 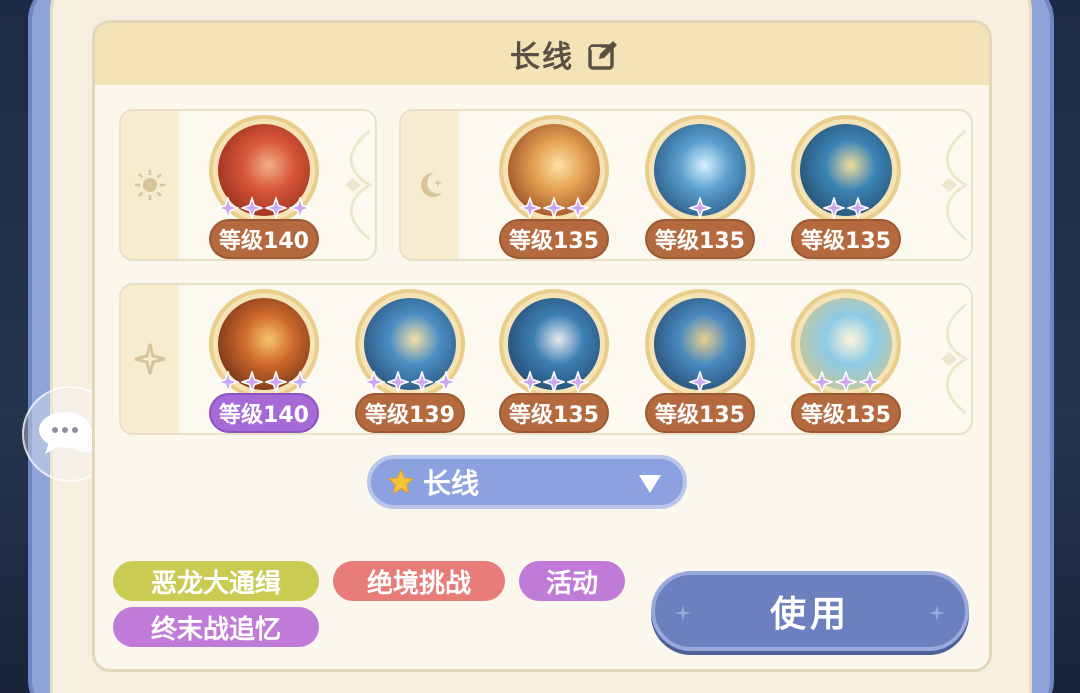 What do you see at coordinates (650, 484) in the screenshot?
I see `triangle-down-icon` at bounding box center [650, 484].